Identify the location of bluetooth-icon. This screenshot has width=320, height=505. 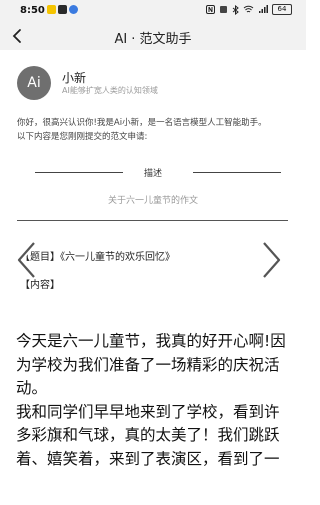
(235, 9).